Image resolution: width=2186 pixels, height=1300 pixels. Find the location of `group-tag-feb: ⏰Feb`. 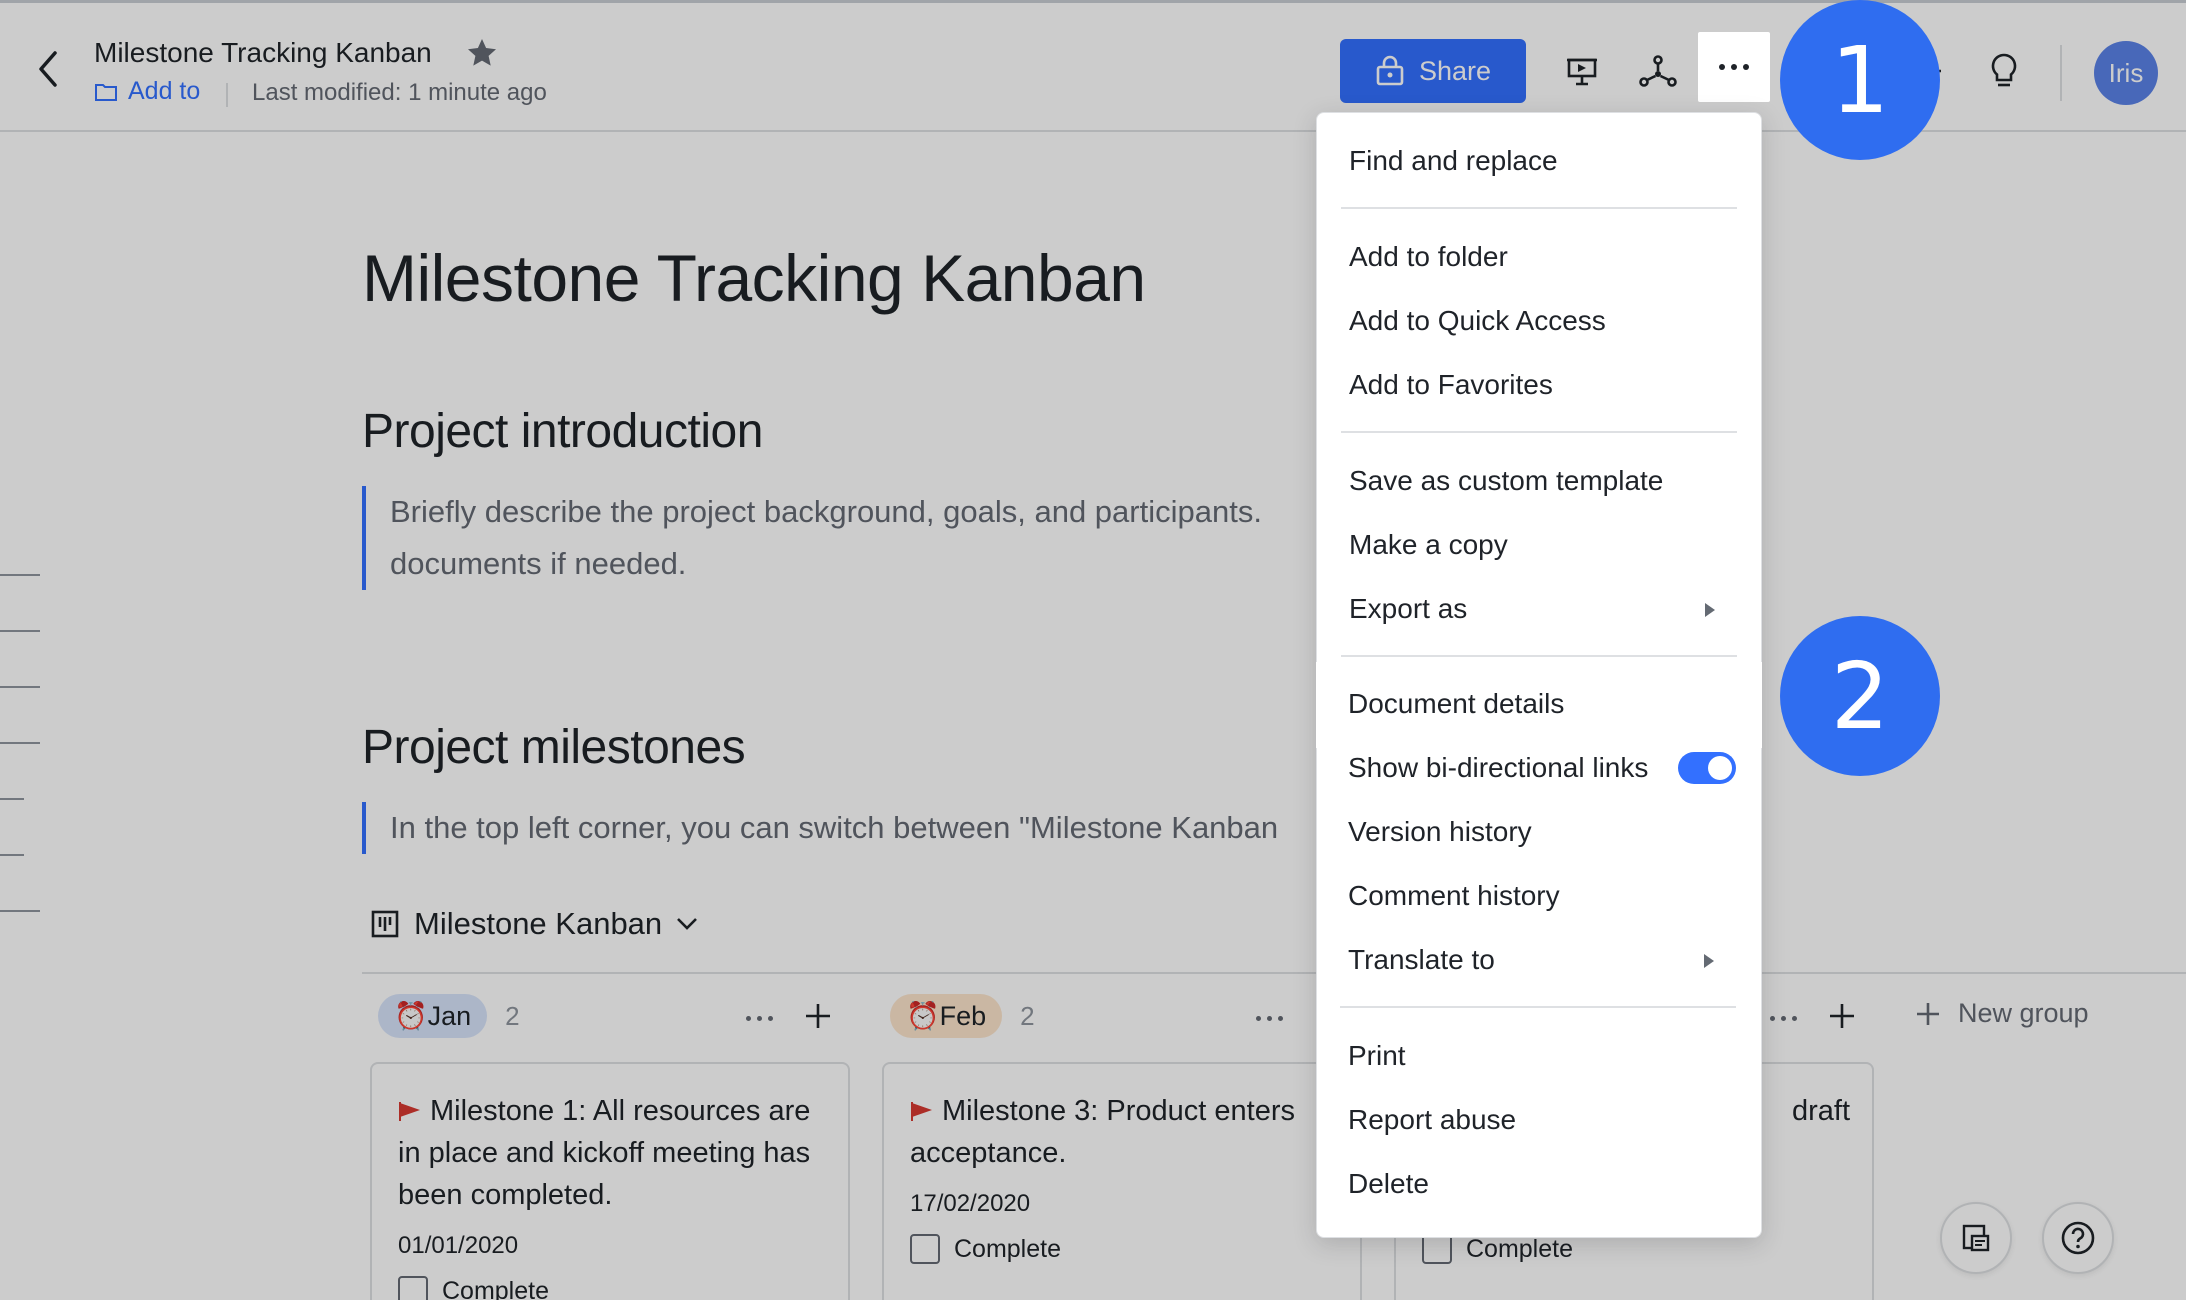

group-tag-feb: ⏰Feb is located at coordinates (946, 1016).